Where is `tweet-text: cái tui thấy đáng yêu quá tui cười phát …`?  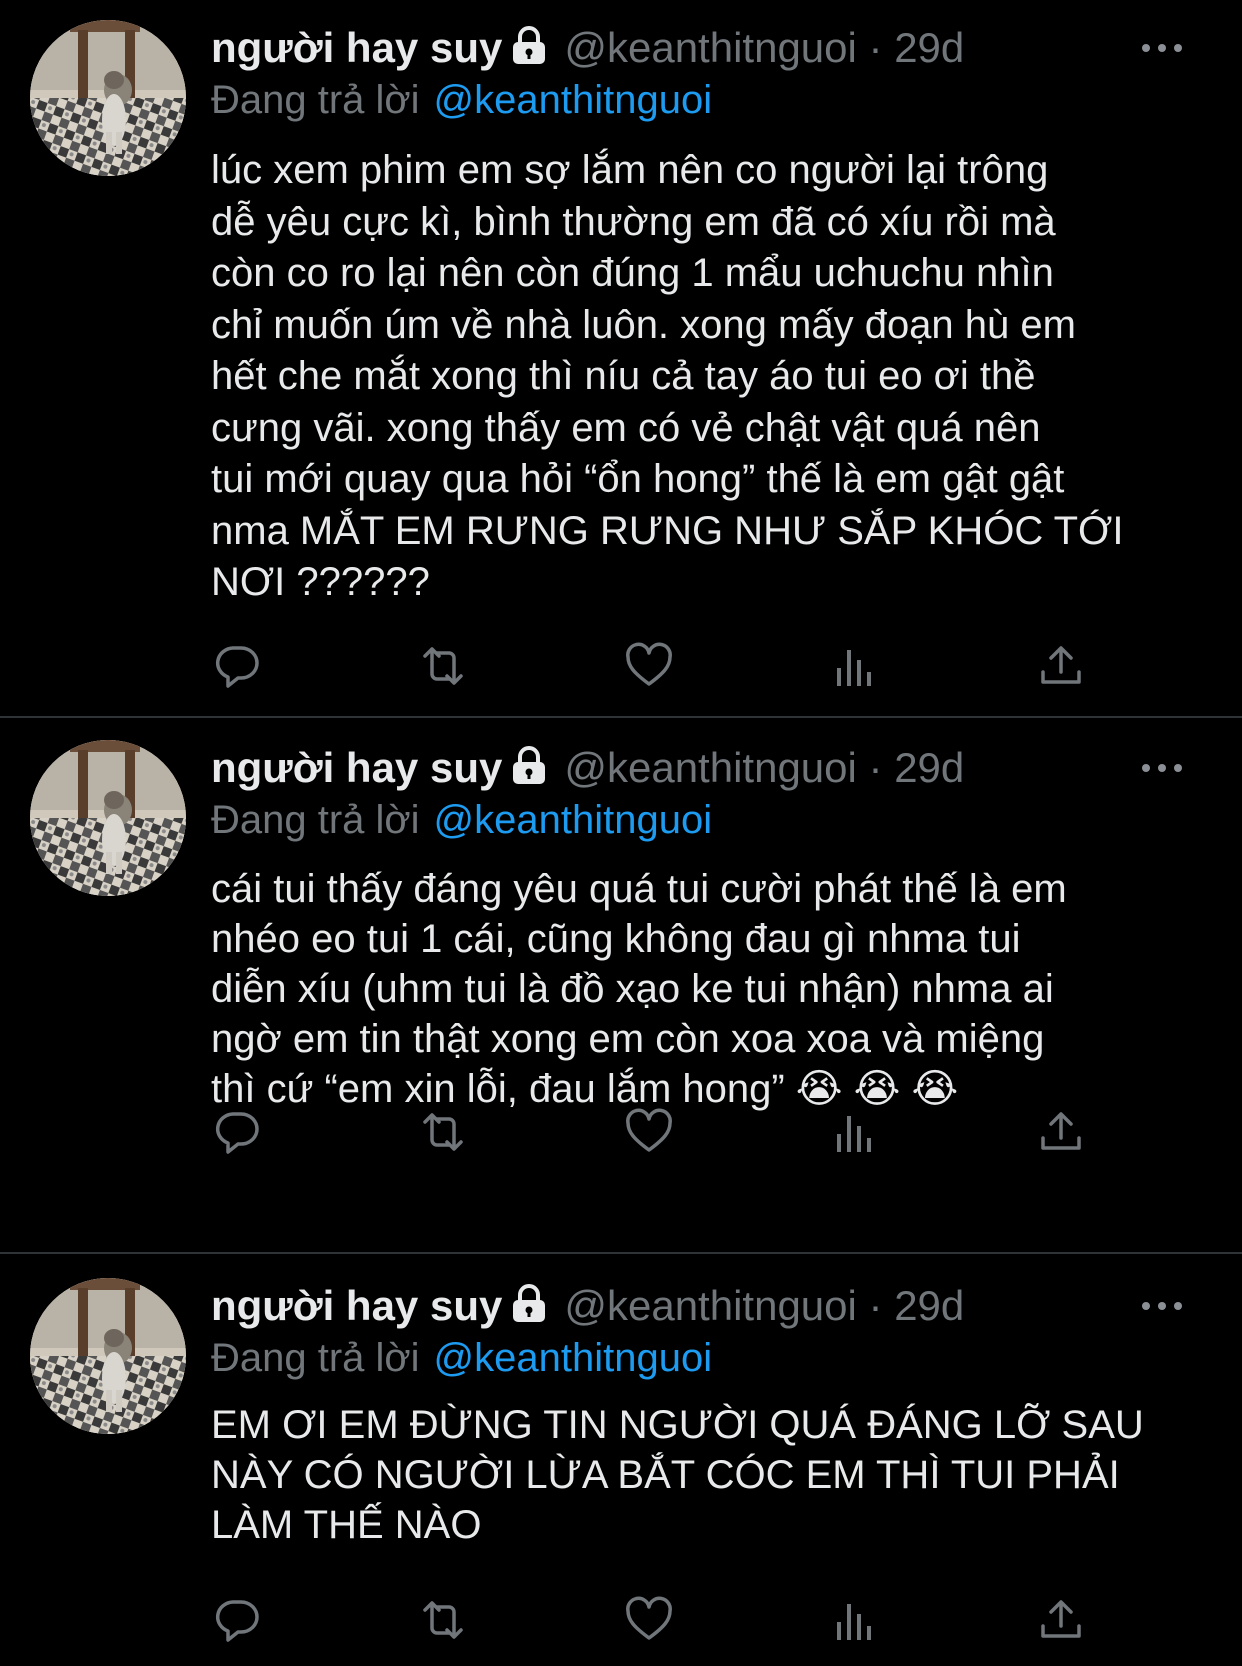 tweet-text: cái tui thấy đáng yêu quá tui cười phát … is located at coordinates (639, 989).